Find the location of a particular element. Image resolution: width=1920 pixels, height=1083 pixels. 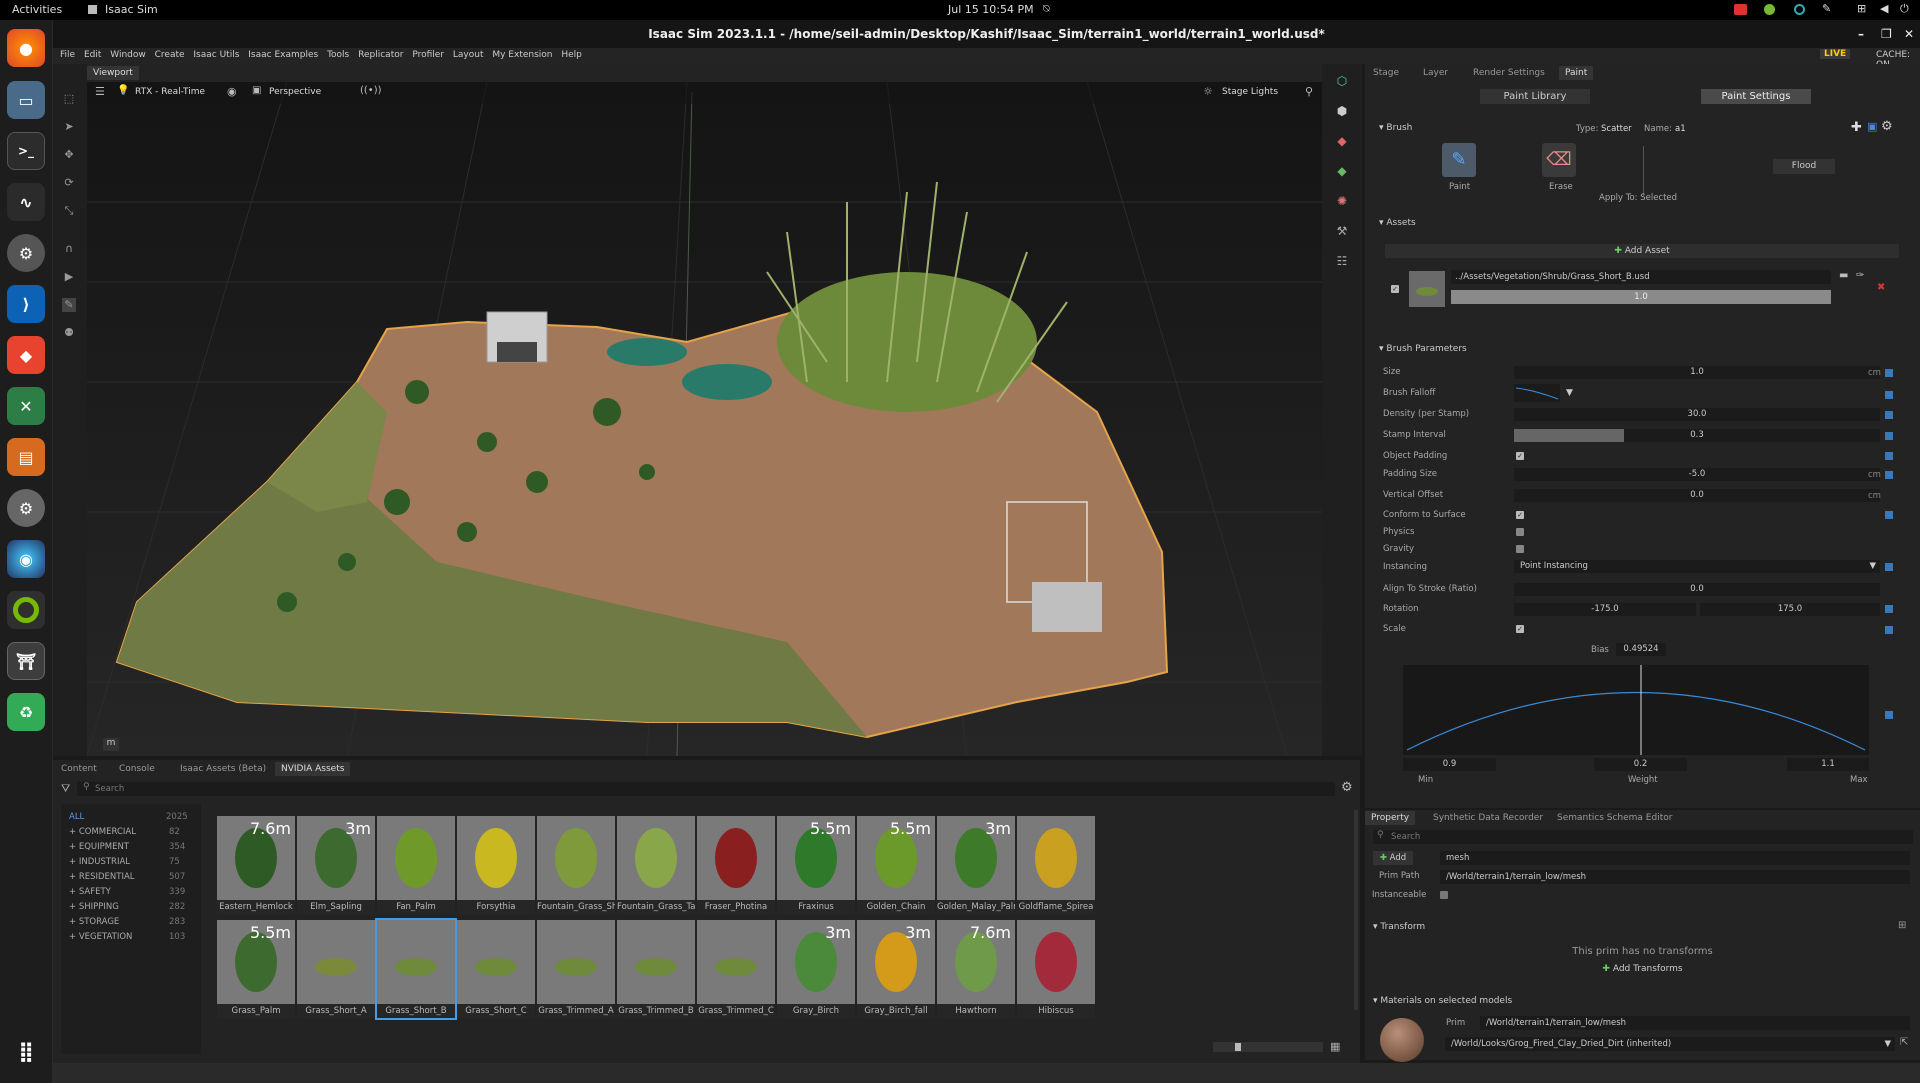

stamp-interval-slider: 0.3 is located at coordinates (1697, 435).